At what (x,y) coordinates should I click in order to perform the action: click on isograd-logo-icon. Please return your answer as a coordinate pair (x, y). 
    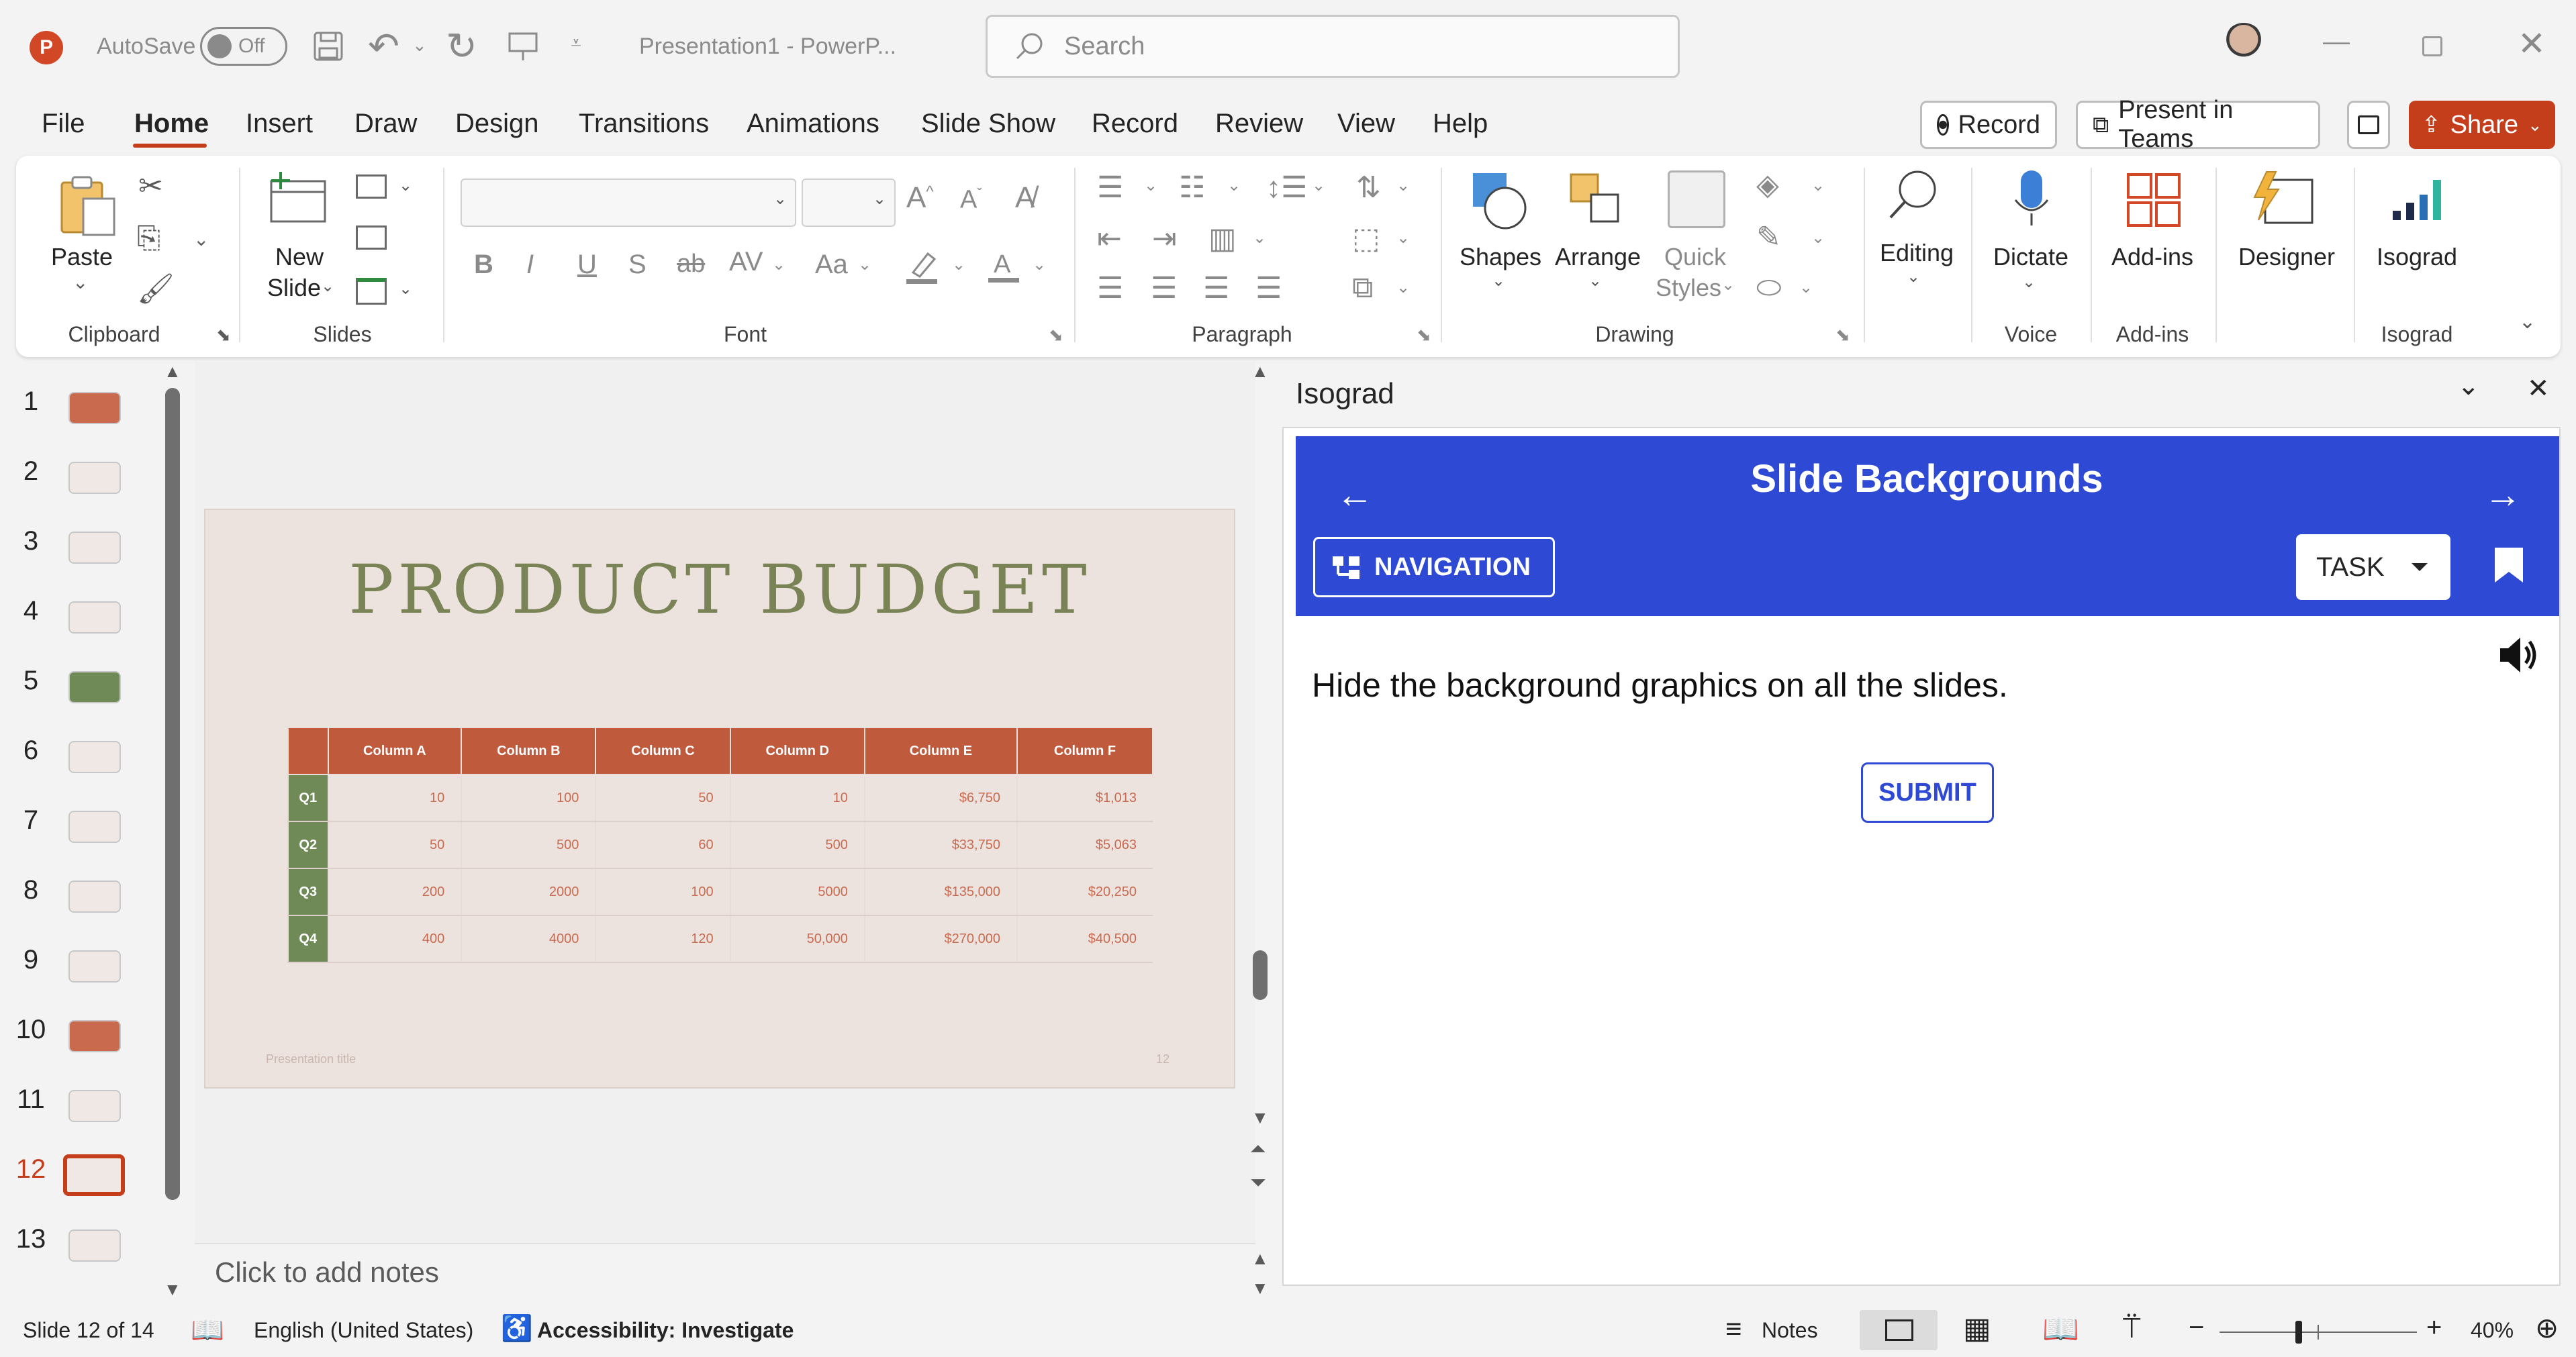
    Looking at the image, I should click on (2418, 200).